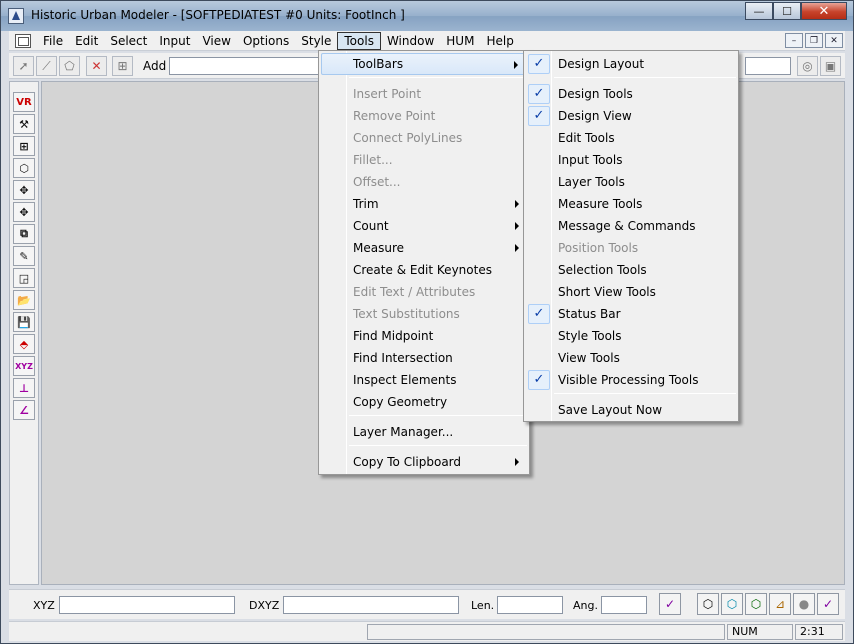 The width and height of the screenshot is (854, 644). I want to click on dxyz-input, so click(371, 605).